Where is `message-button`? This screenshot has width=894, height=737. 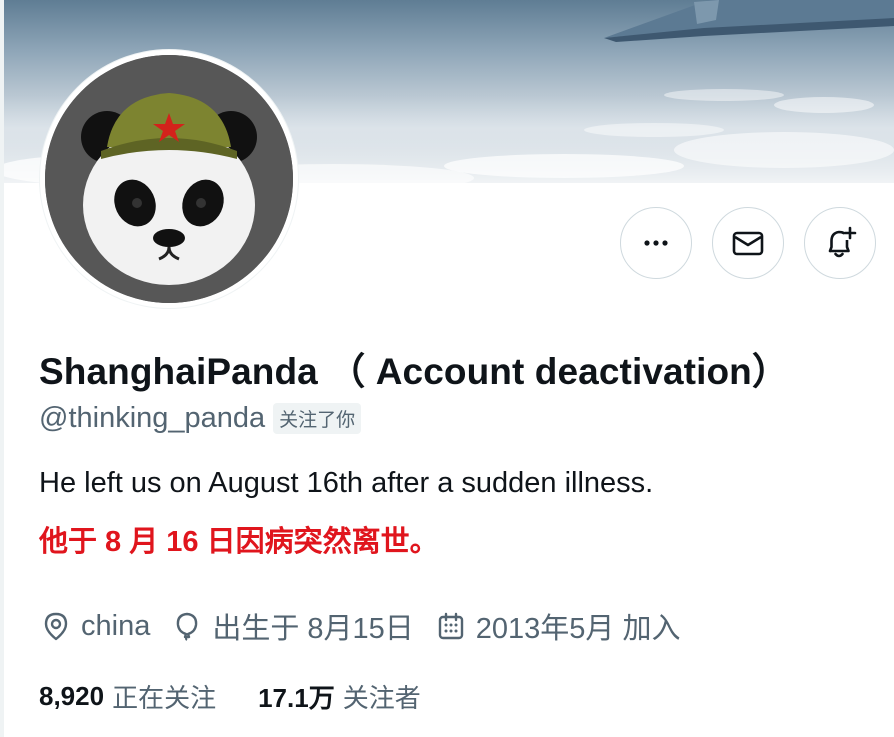 message-button is located at coordinates (748, 243).